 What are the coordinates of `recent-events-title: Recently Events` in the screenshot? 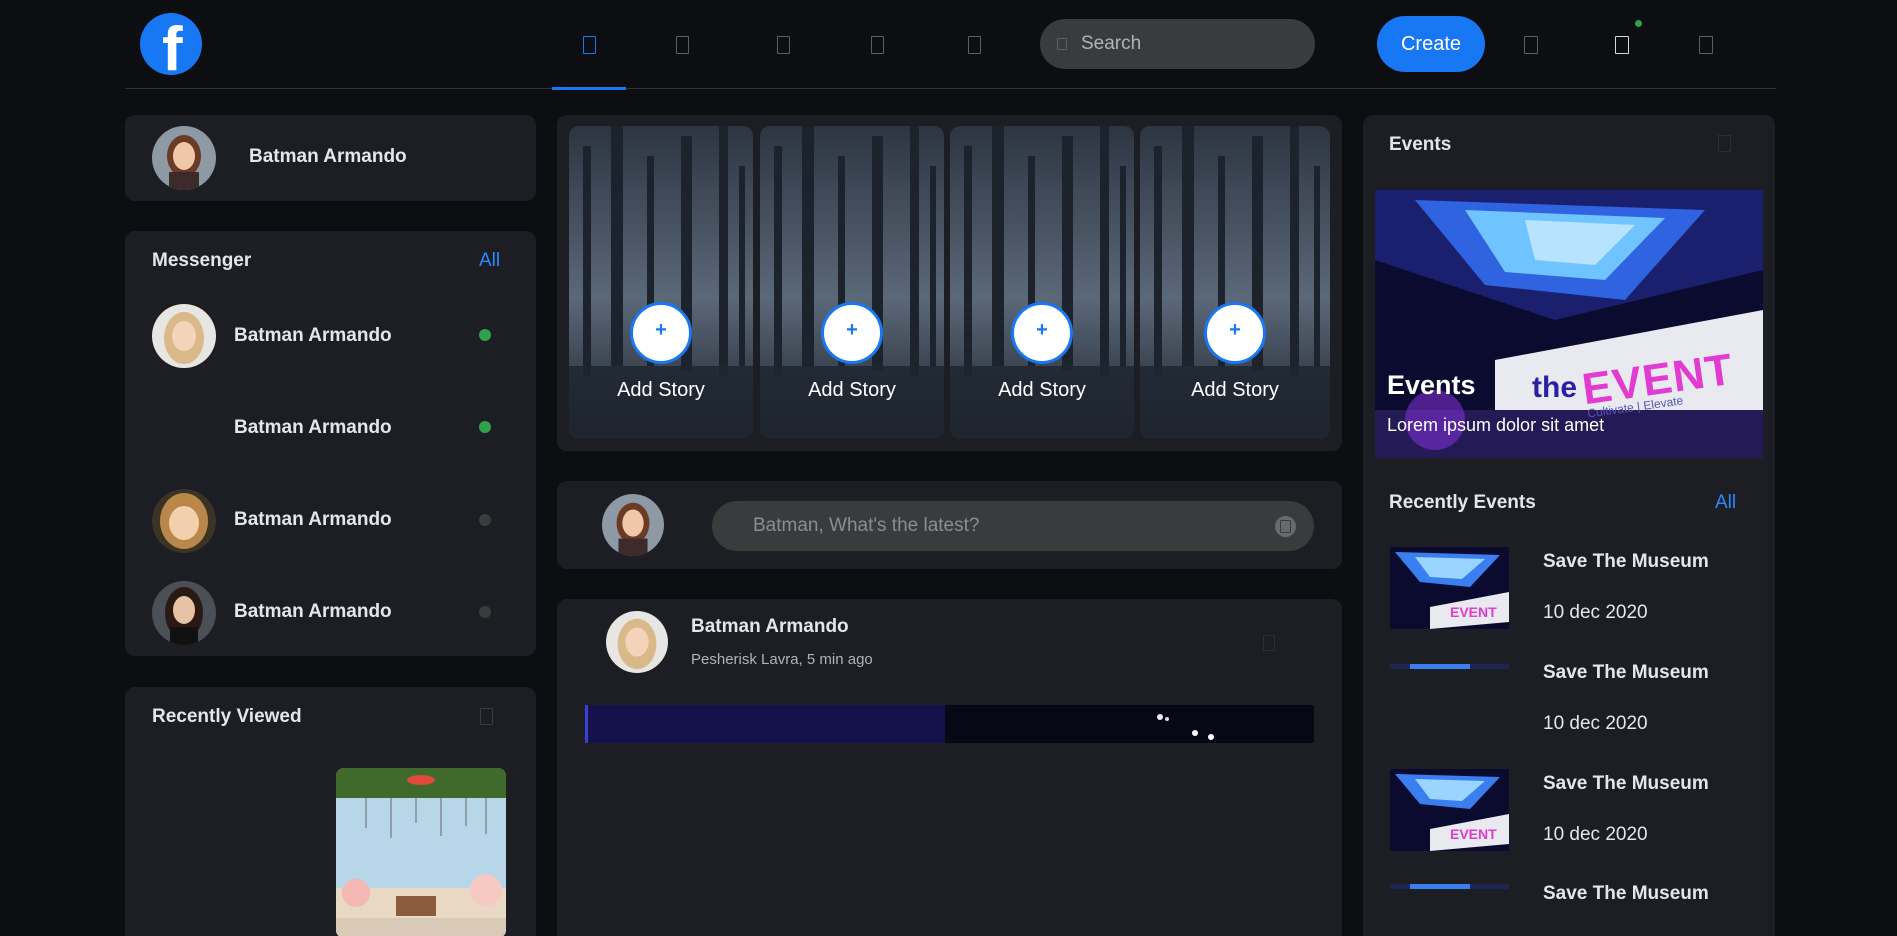 It's located at (1462, 502).